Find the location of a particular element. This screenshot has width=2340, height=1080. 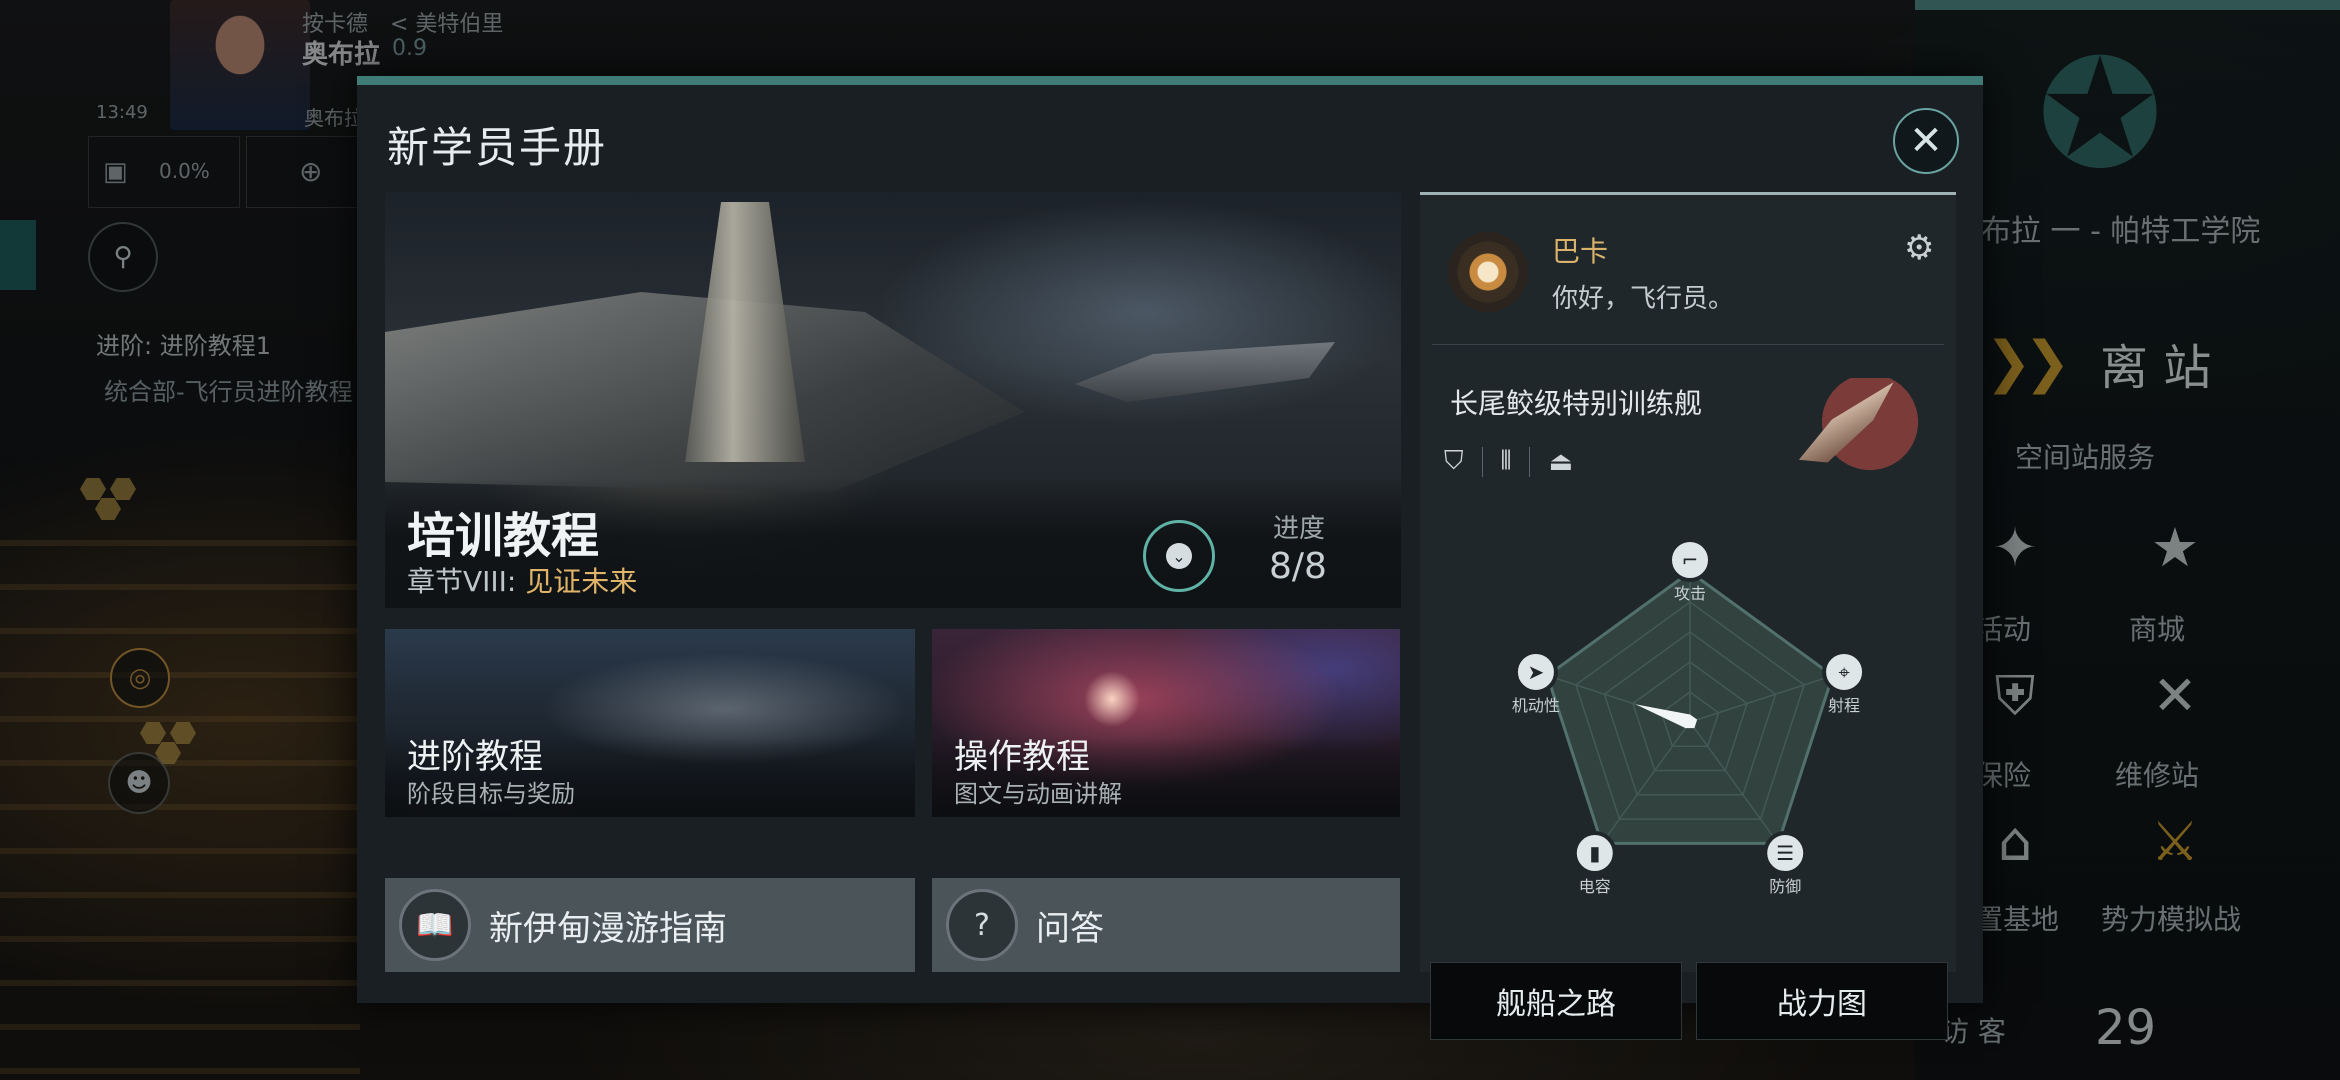

panel-accent-line is located at coordinates (1688, 193).